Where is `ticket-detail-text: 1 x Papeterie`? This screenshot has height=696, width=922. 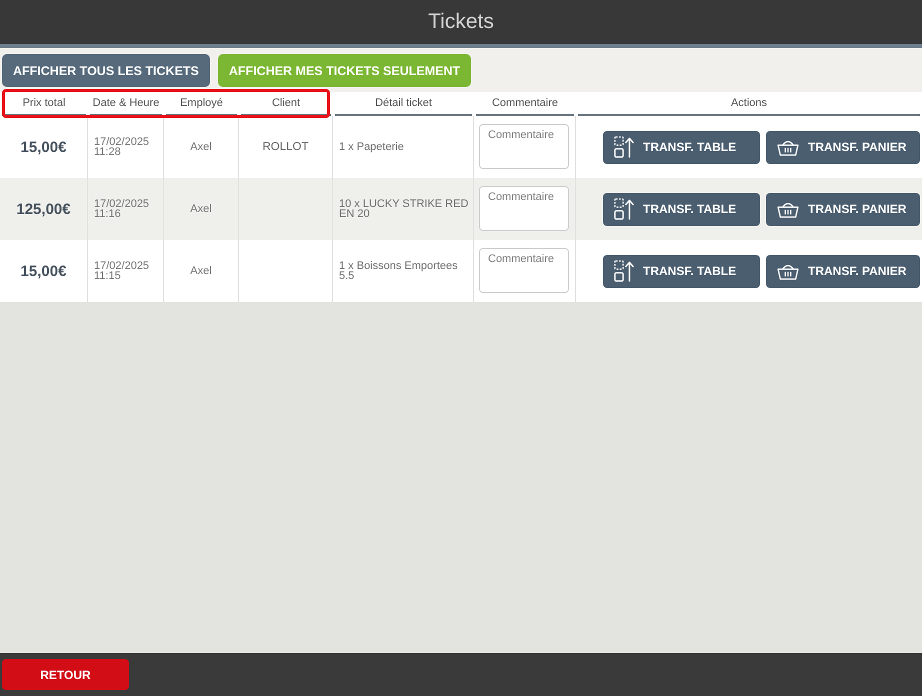 ticket-detail-text: 1 x Papeterie is located at coordinates (371, 147).